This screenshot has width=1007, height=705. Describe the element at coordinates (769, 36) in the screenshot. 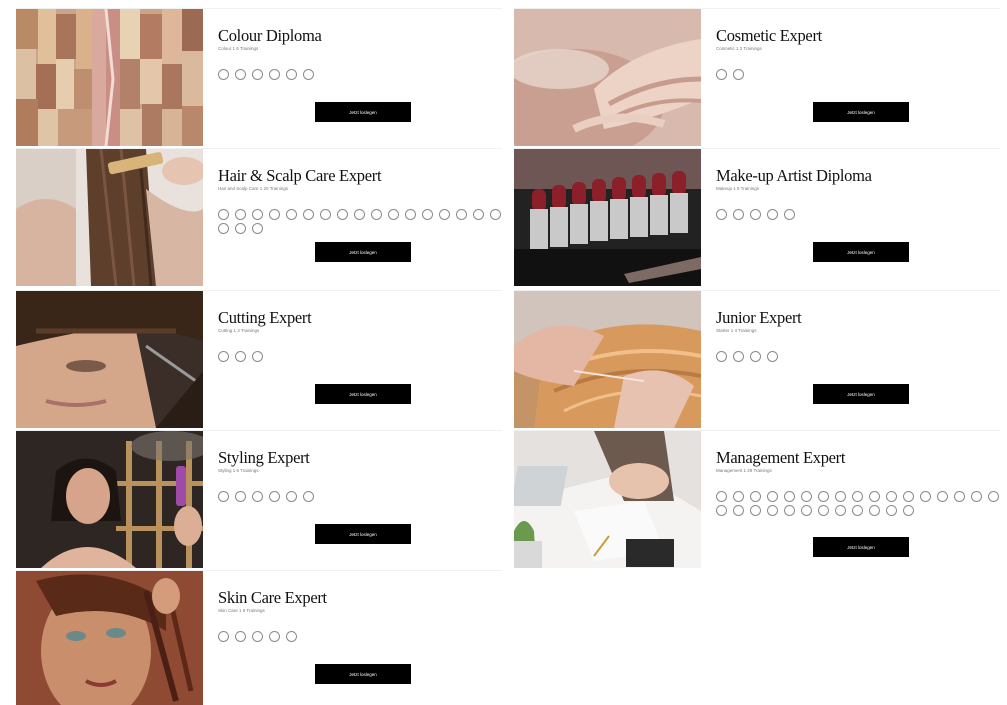

I see `course-title: Cosmetic Expert` at that location.